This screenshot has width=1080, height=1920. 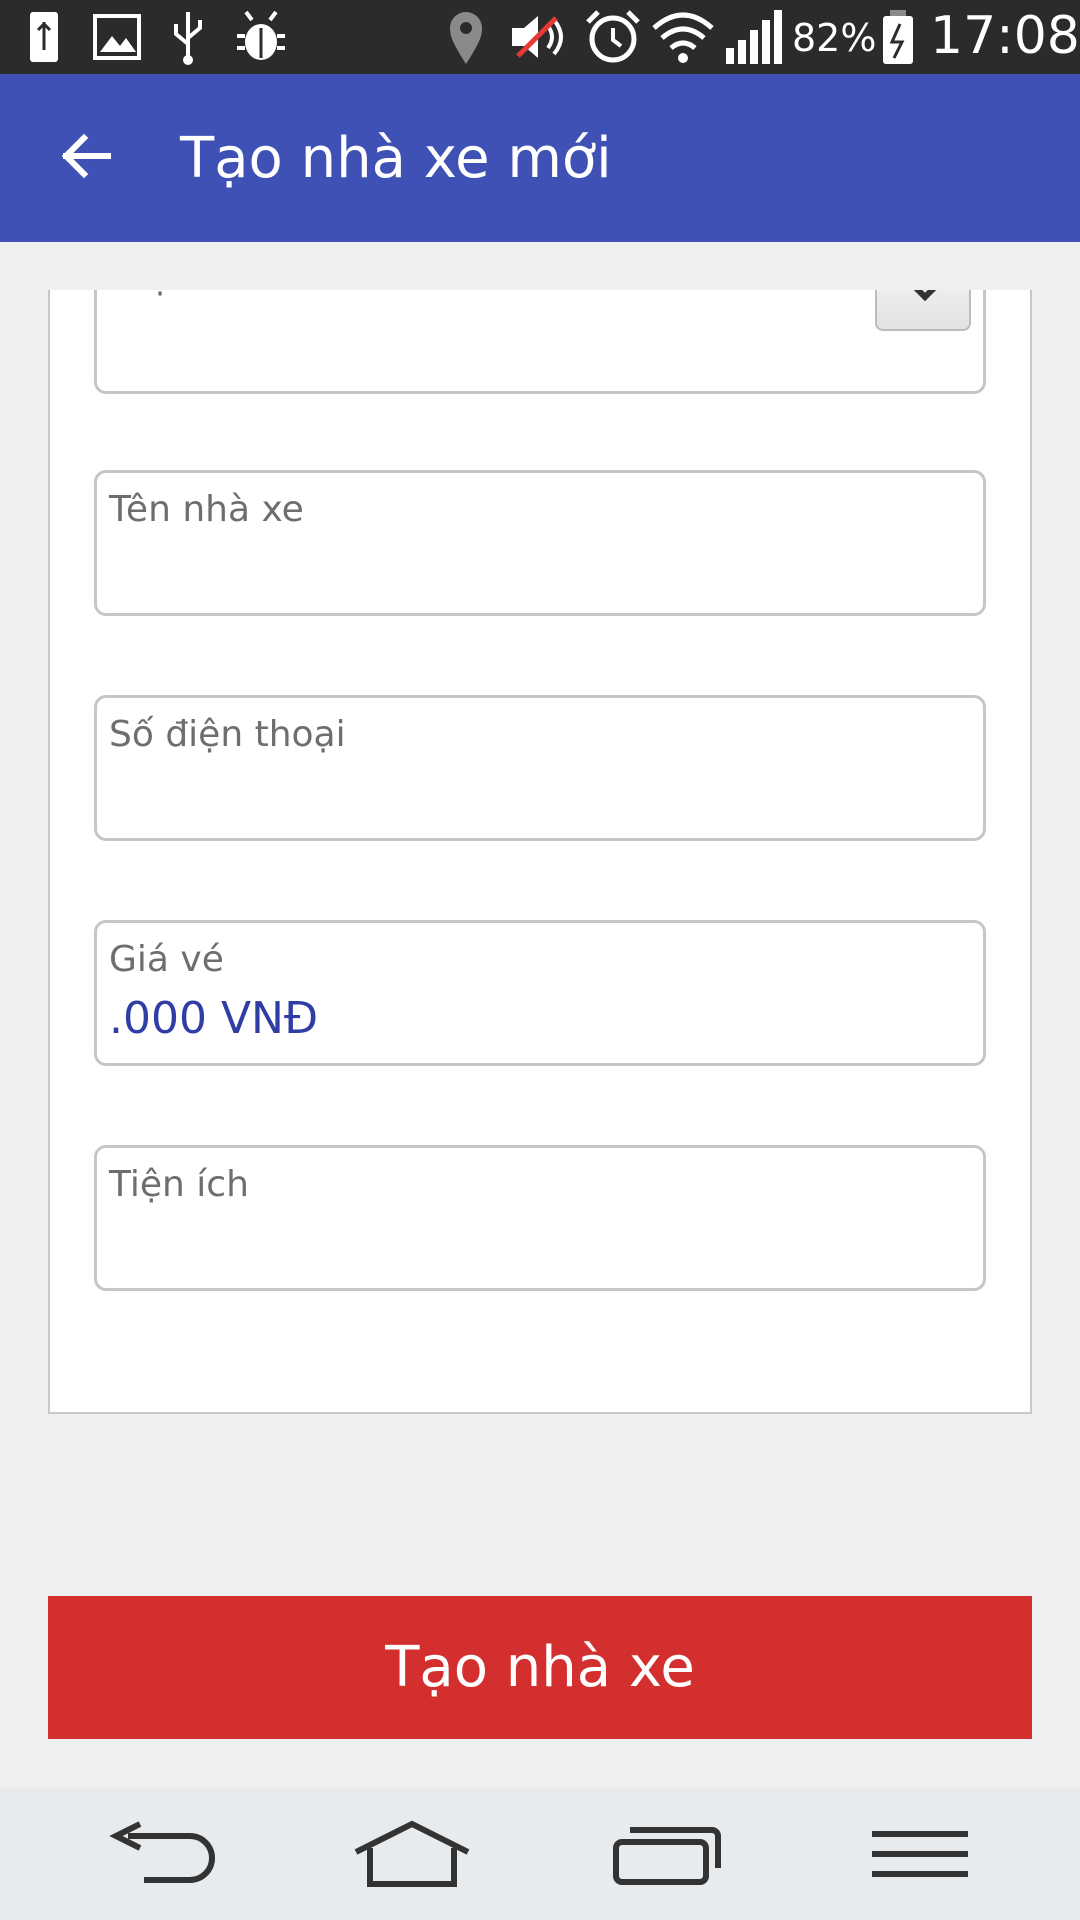 I want to click on battery-percent: 82%, so click(x=834, y=38).